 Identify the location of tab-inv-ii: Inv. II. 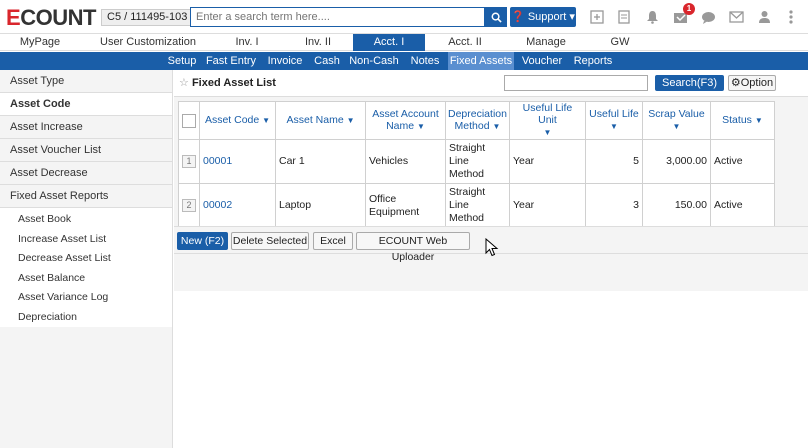
(318, 42).